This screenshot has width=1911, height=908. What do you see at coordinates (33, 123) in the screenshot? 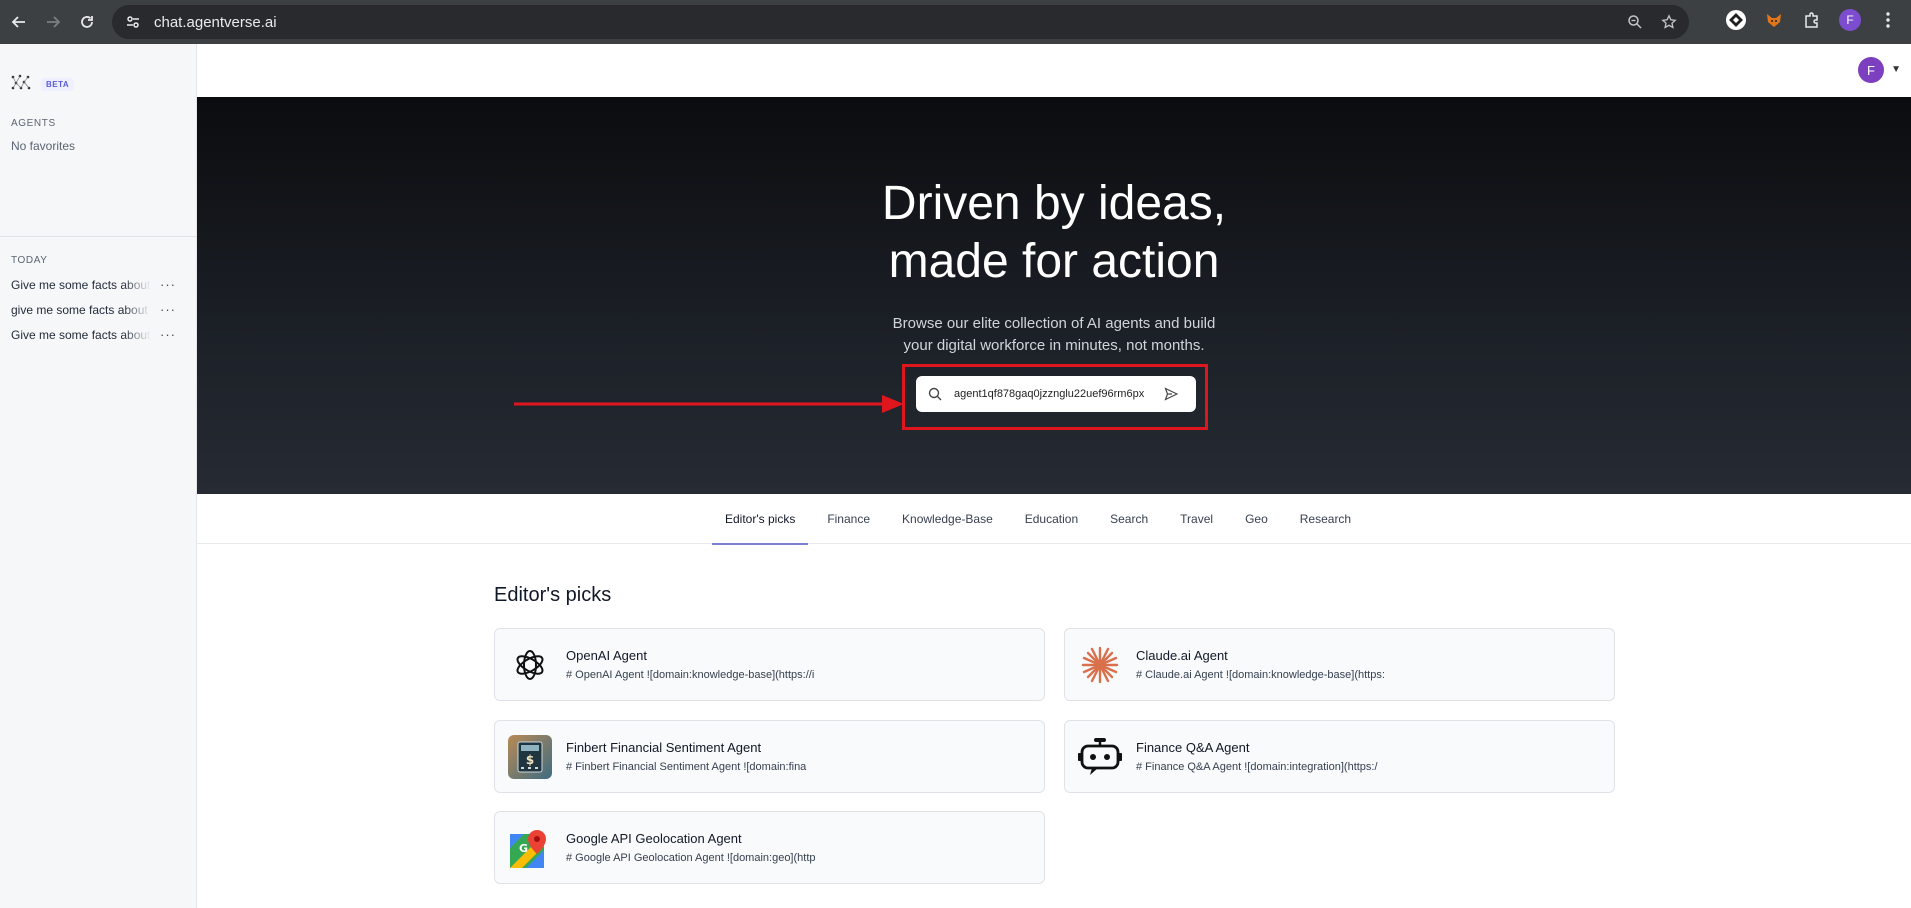
I see `agents-heading: AGENTS` at bounding box center [33, 123].